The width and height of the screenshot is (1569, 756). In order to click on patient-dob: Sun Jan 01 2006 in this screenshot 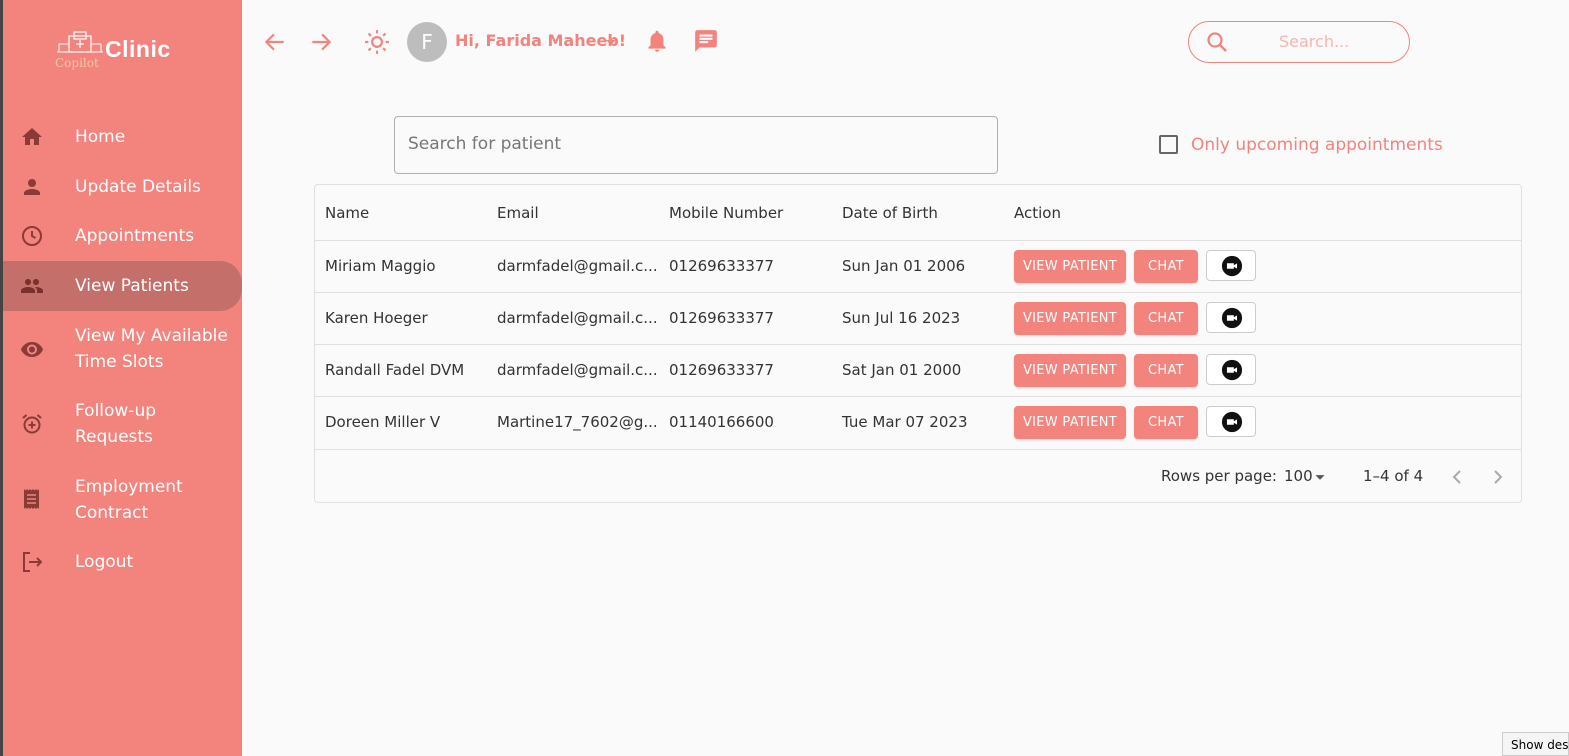, I will do `click(904, 266)`.